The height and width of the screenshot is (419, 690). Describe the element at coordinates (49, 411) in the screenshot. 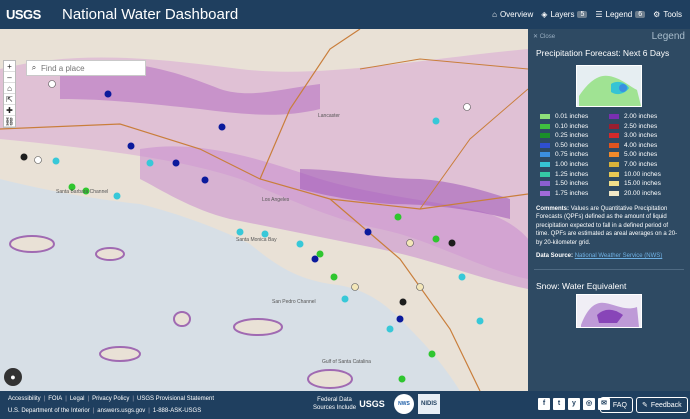

I see `footer-link-doi: U.S. Department of the Interior` at that location.